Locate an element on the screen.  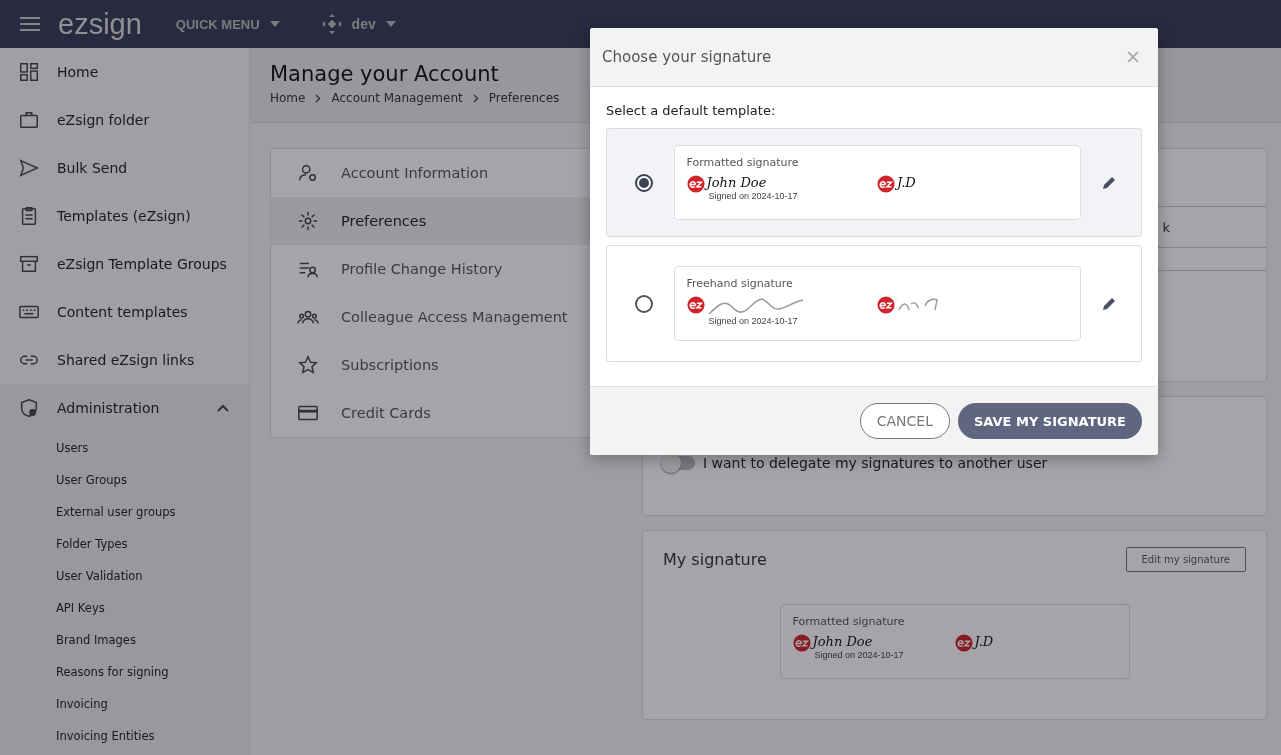
sidebar-subitem: Invoicing Entities is located at coordinates (124, 736).